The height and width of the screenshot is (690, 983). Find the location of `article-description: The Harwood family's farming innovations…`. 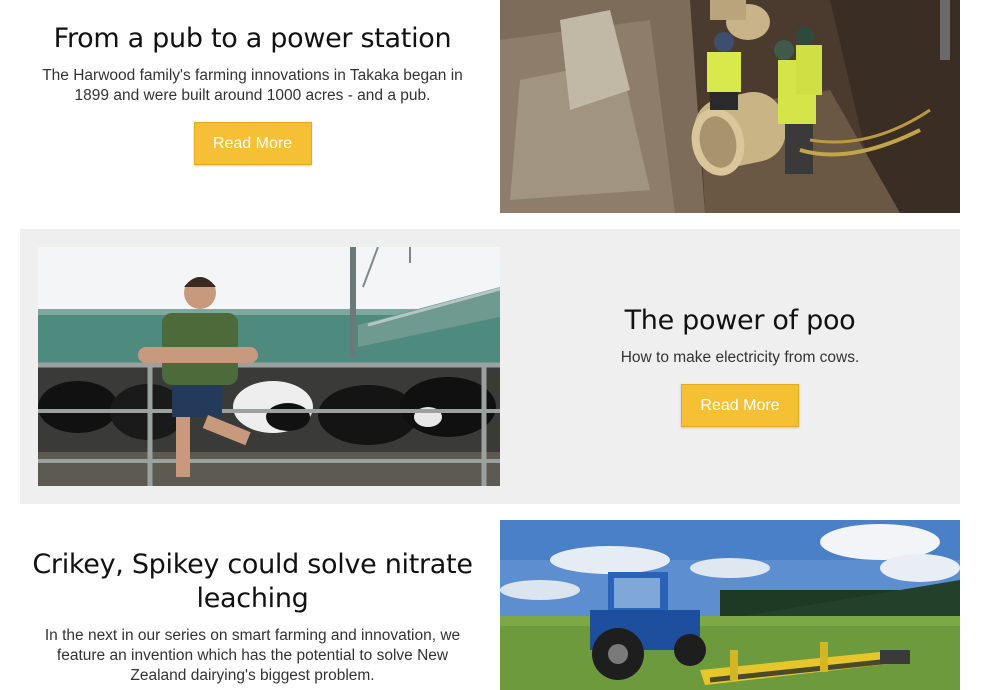

article-description: The Harwood family's farming innovations… is located at coordinates (252, 85).